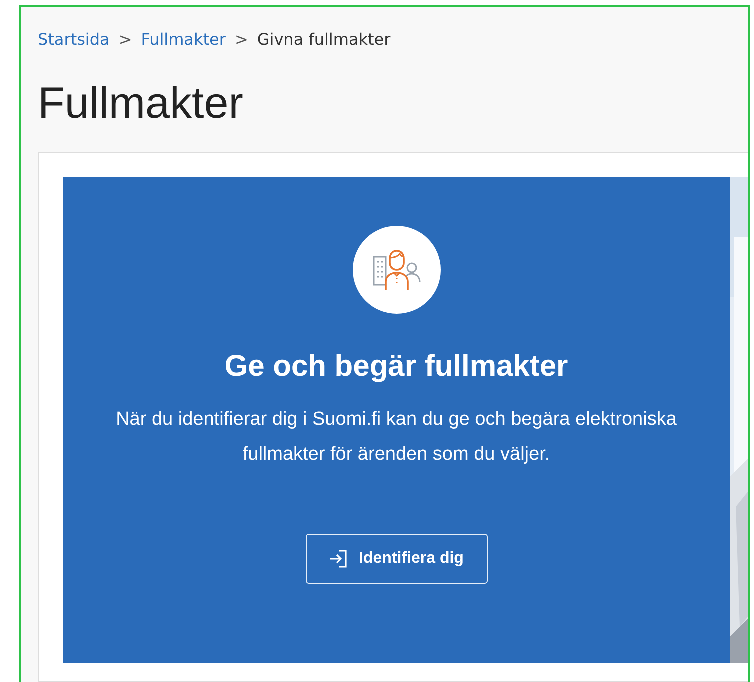 The height and width of the screenshot is (682, 754). What do you see at coordinates (397, 559) in the screenshot?
I see `identify-button: Identifiera dig` at bounding box center [397, 559].